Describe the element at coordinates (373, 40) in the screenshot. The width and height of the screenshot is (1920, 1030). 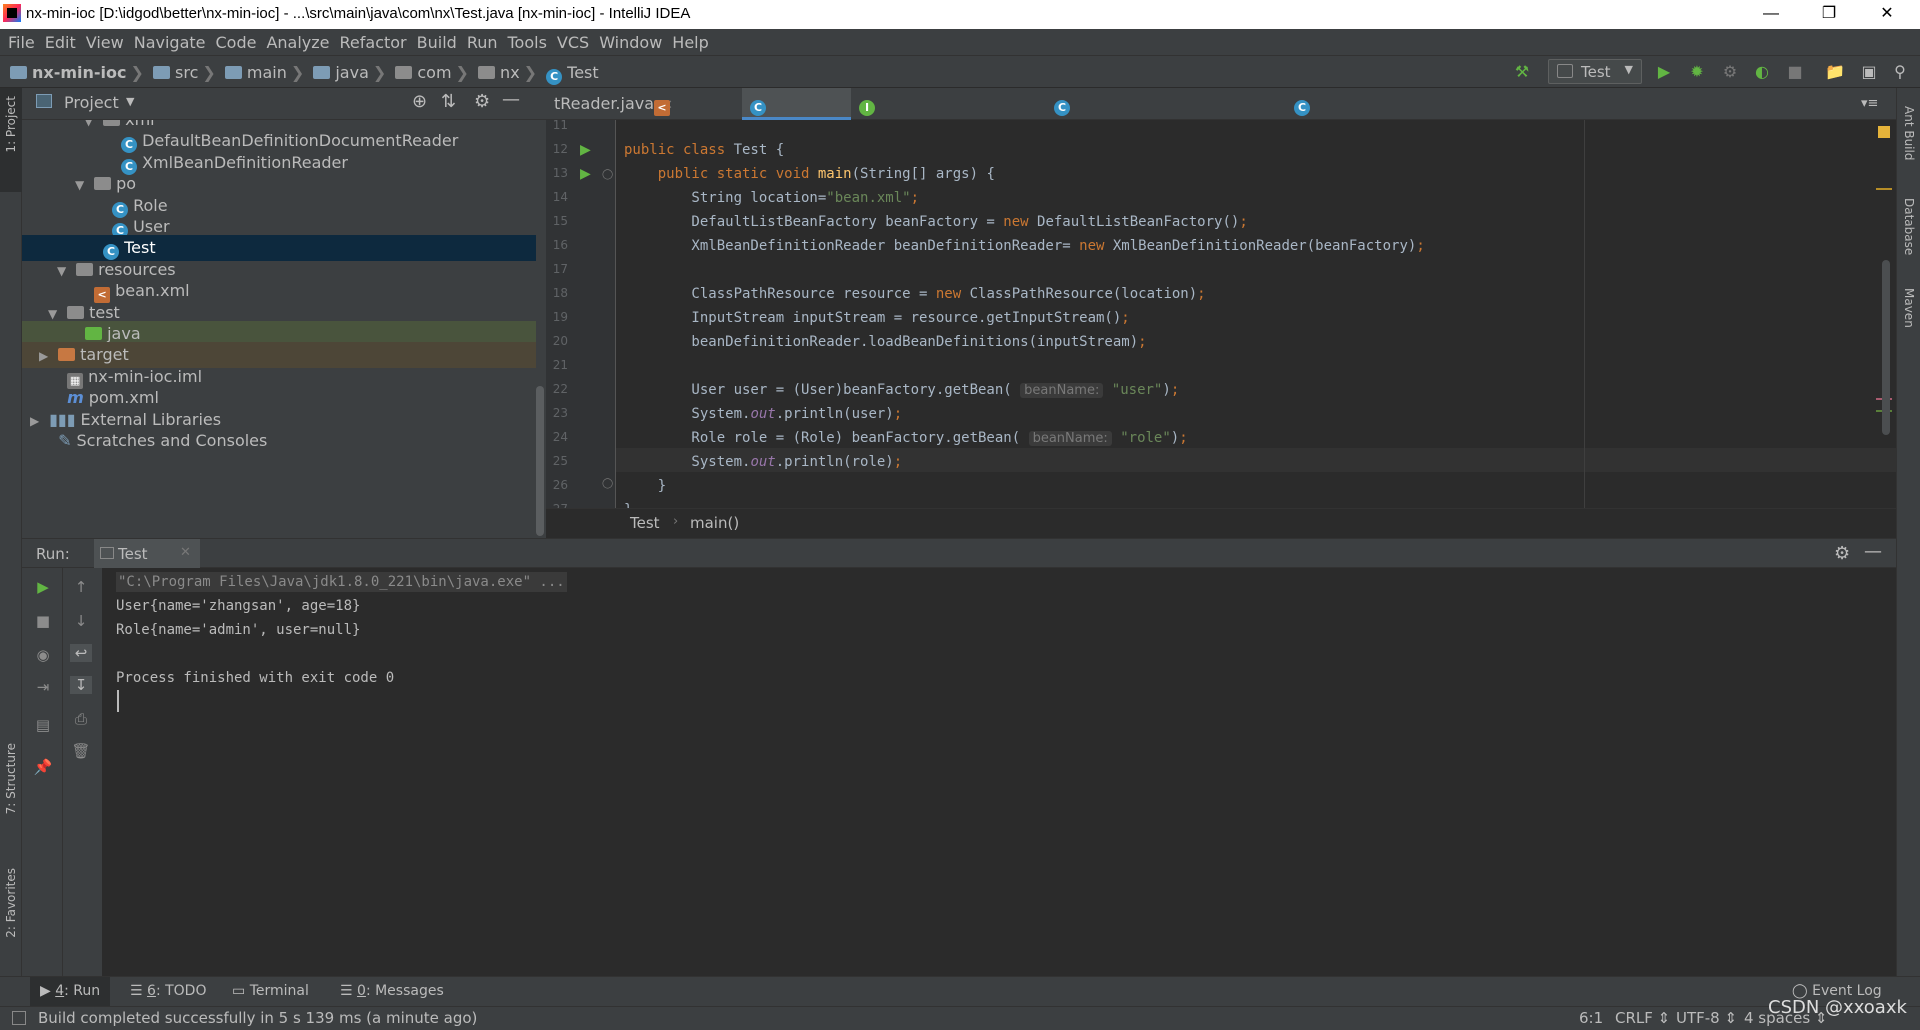
I see `menu-refactor: Refactor` at that location.